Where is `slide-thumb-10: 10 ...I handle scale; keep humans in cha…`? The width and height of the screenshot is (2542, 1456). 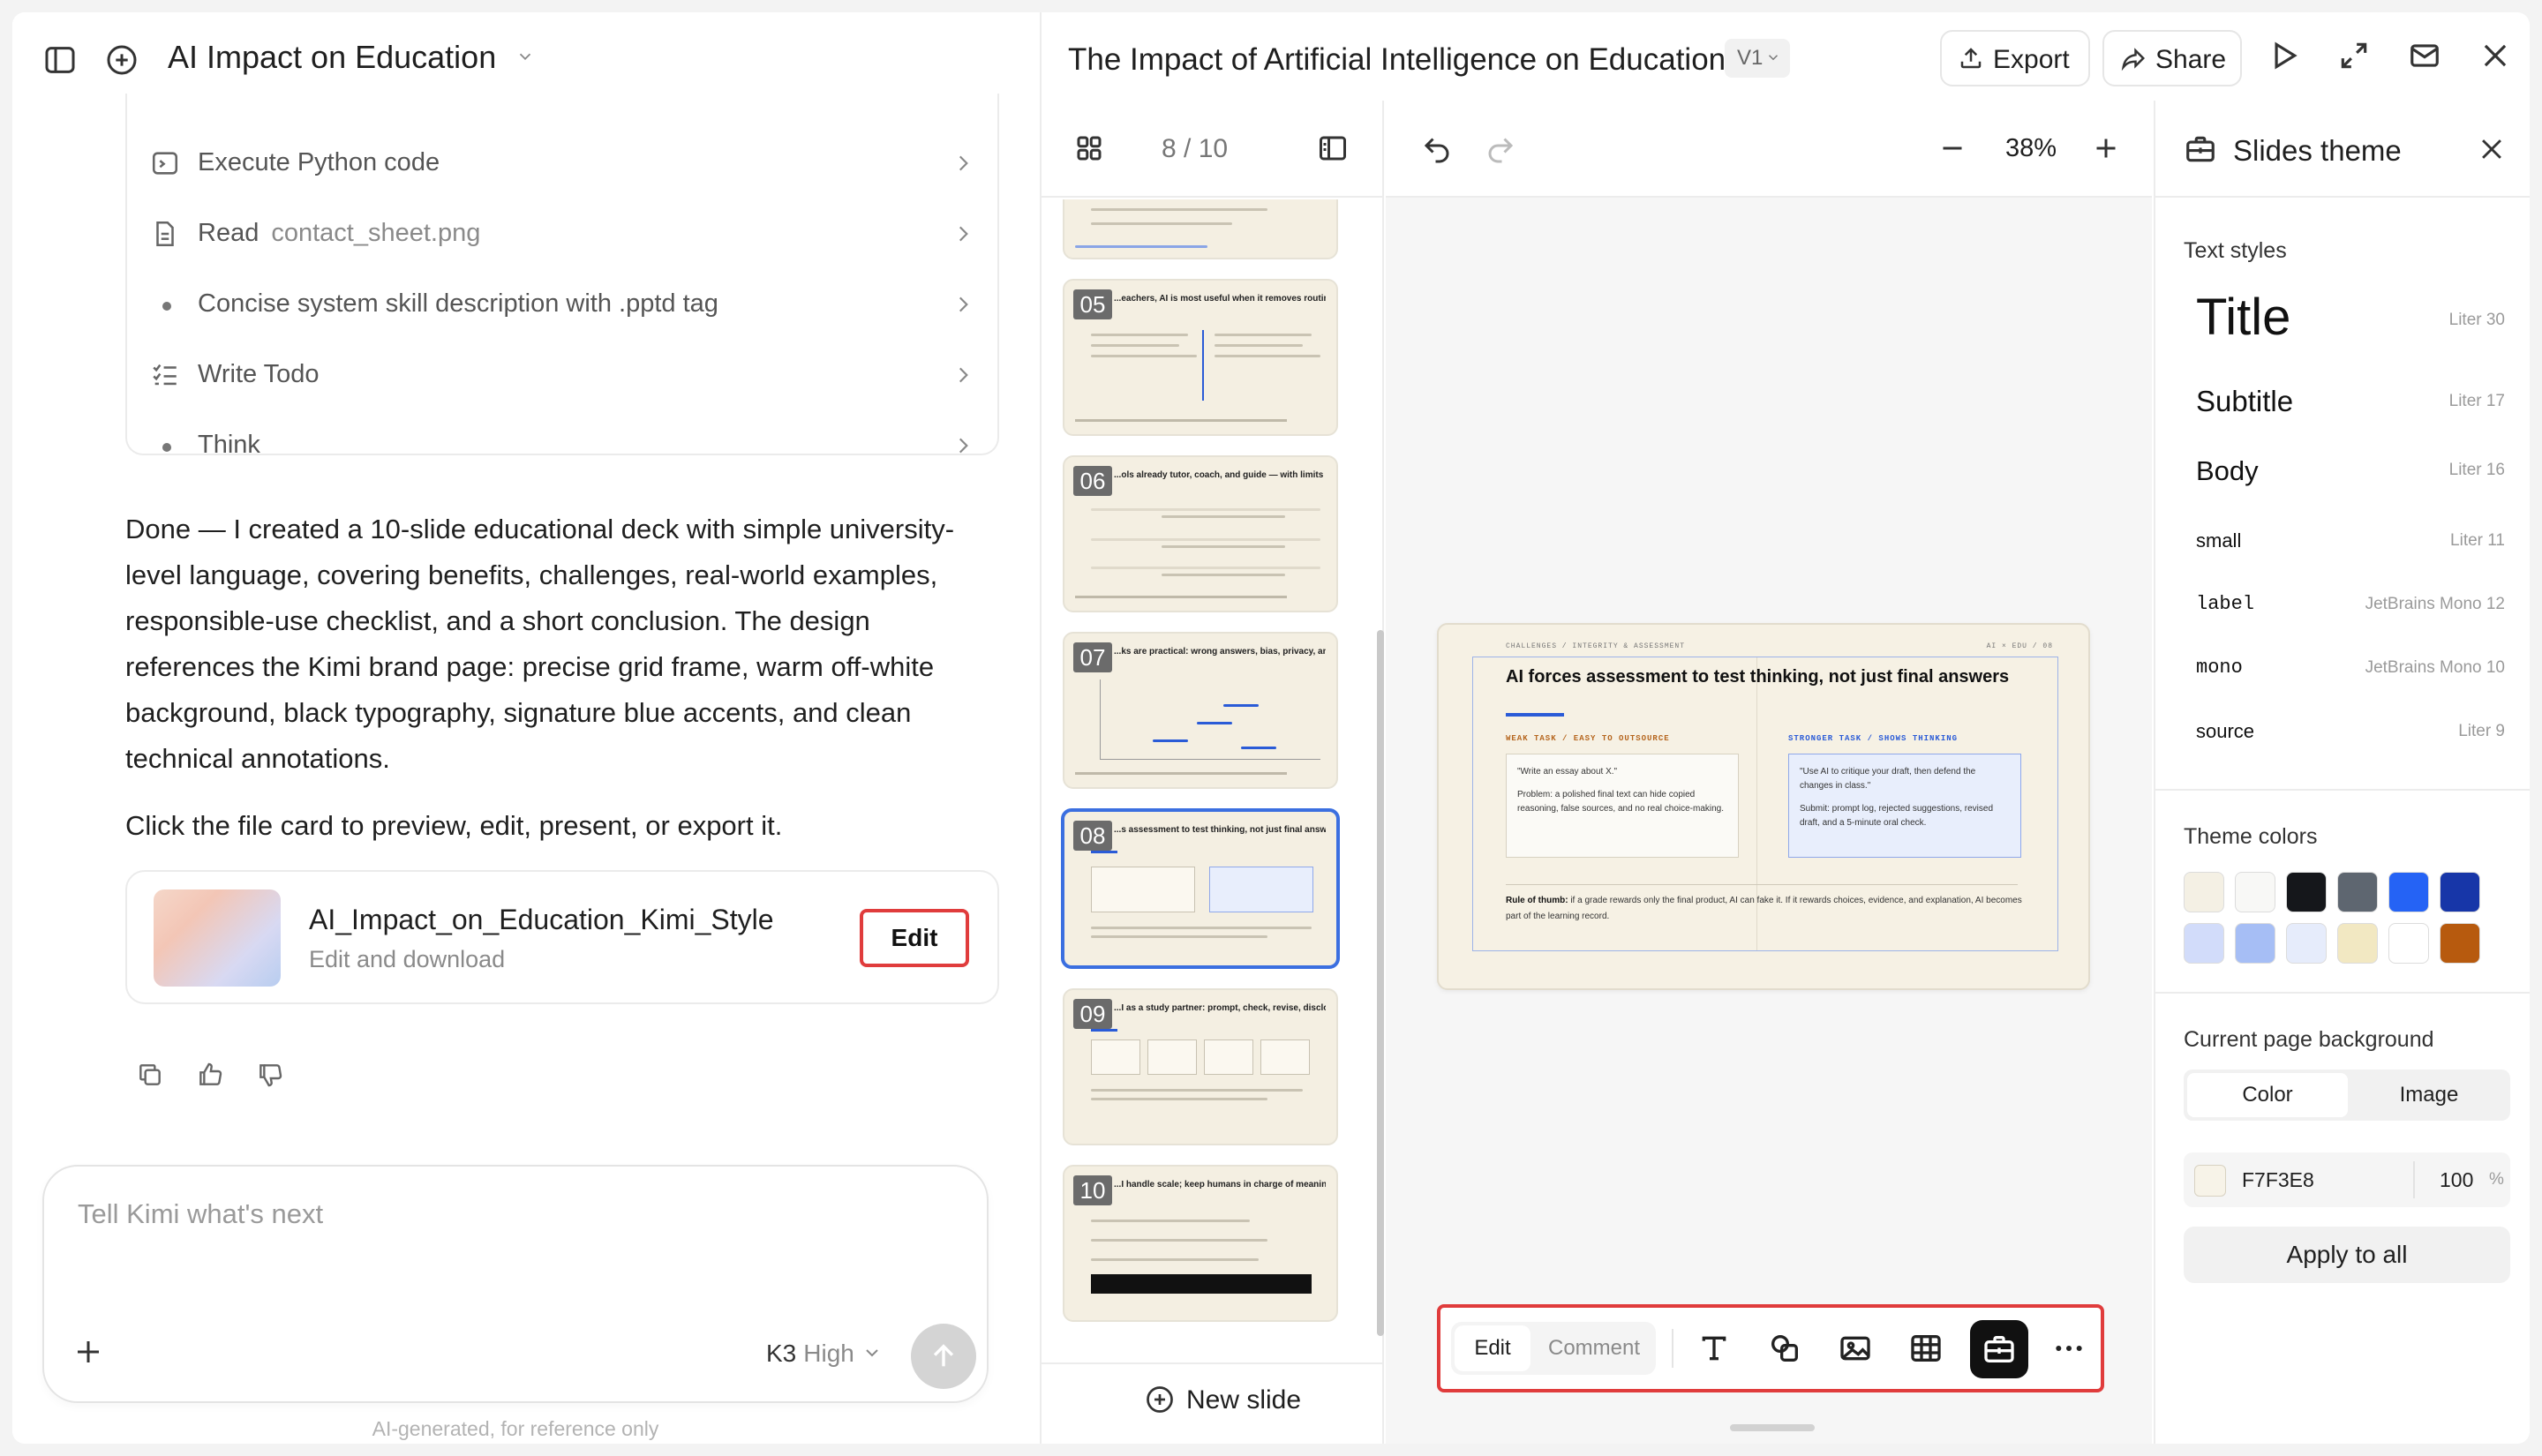 slide-thumb-10: 10 ...I handle scale; keep humans in cha… is located at coordinates (1200, 1243).